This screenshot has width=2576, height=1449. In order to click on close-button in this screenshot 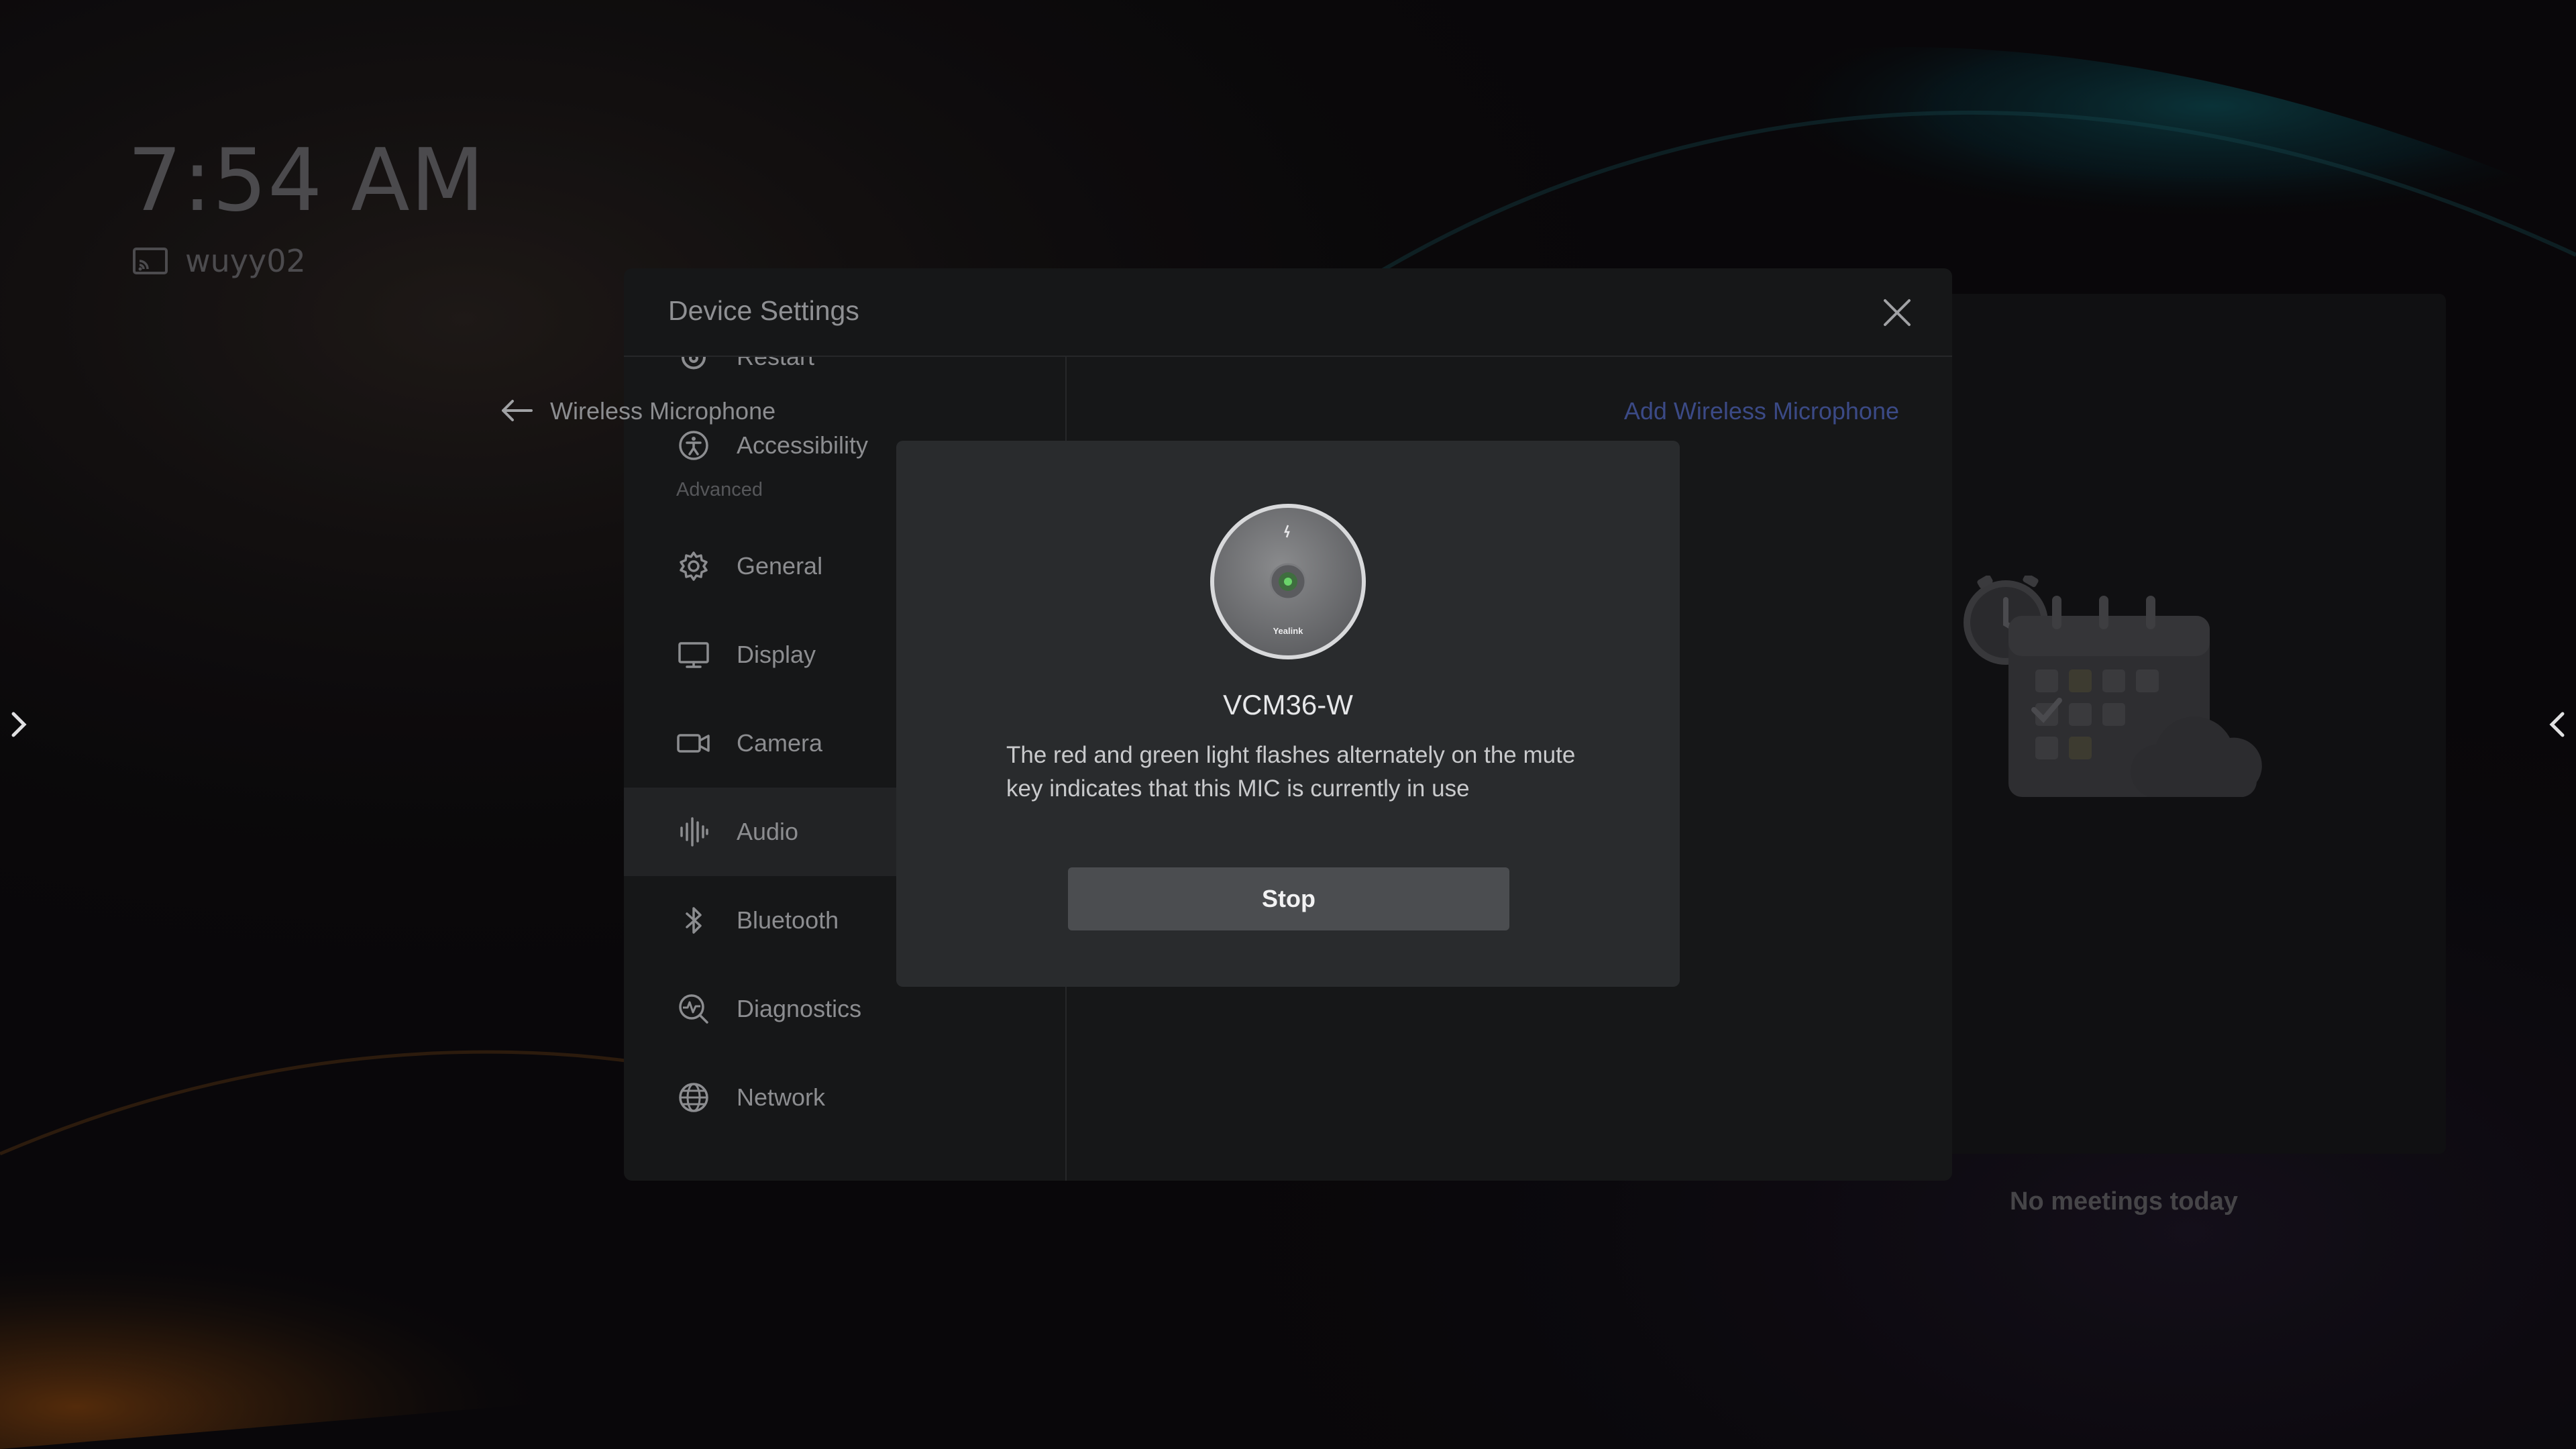, I will do `click(1897, 312)`.